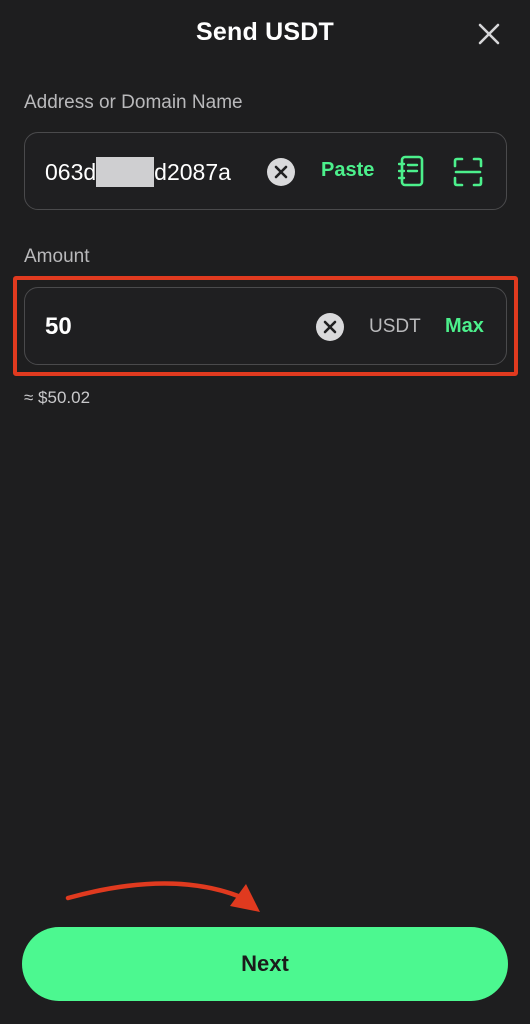 The height and width of the screenshot is (1024, 530). What do you see at coordinates (165, 894) in the screenshot?
I see `annotation-arrow` at bounding box center [165, 894].